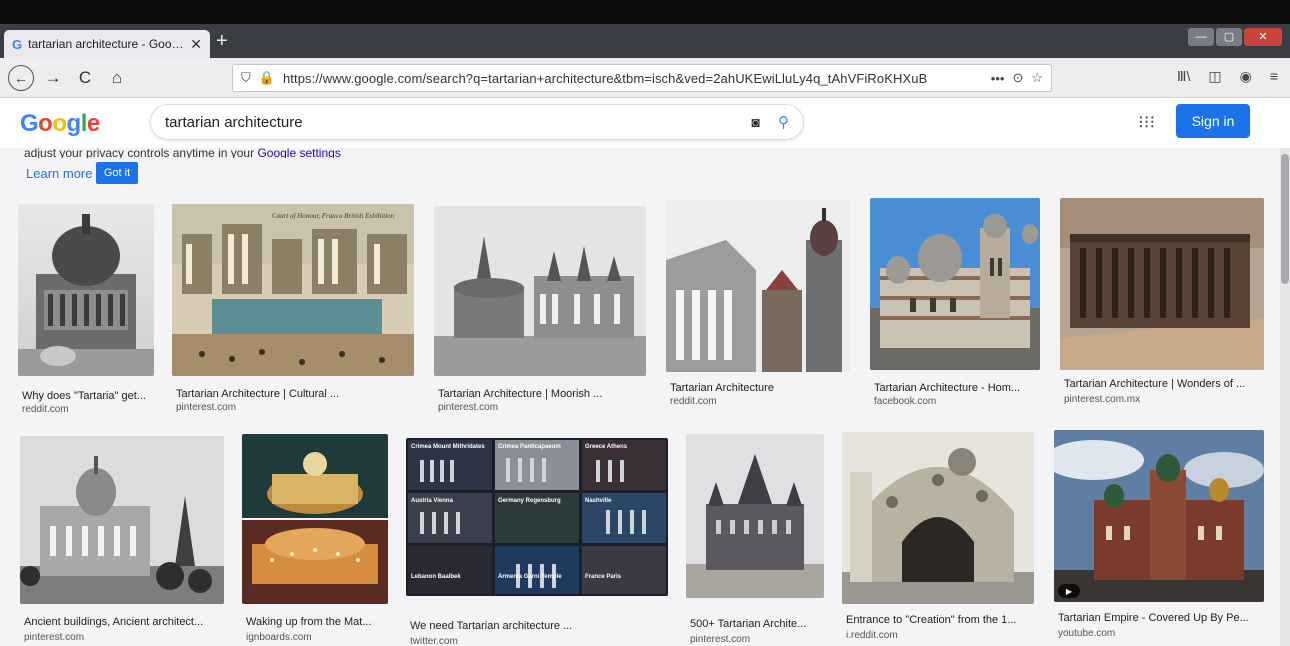 The image size is (1290, 646). What do you see at coordinates (85, 78) in the screenshot?
I see `reload-icon: C` at bounding box center [85, 78].